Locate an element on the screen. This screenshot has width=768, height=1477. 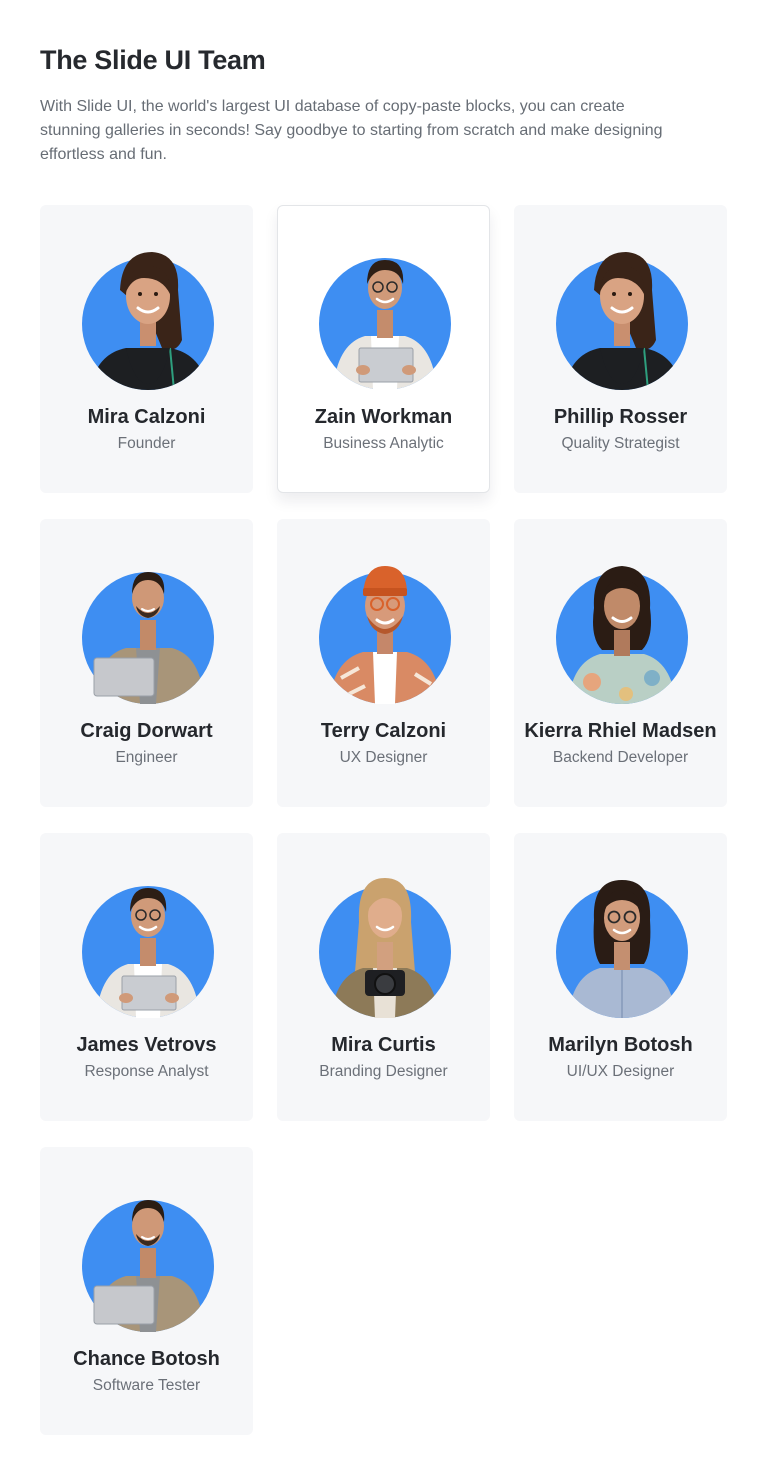
team-card: Terry Calzoni UX Designer is located at coordinates (383, 663).